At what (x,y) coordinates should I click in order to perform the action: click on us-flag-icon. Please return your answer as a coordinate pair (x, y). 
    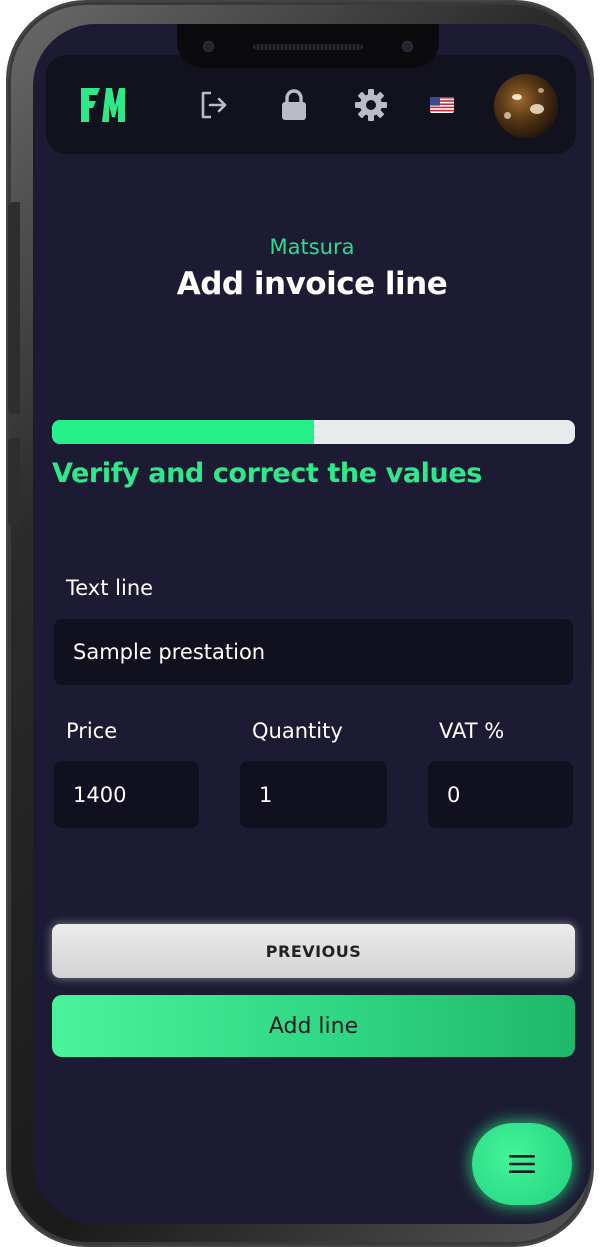
    Looking at the image, I should click on (442, 105).